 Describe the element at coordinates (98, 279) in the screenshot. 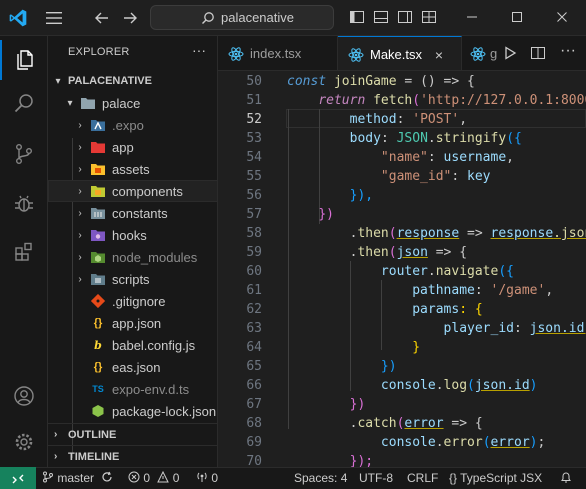

I see `scripts-folder-icon` at that location.